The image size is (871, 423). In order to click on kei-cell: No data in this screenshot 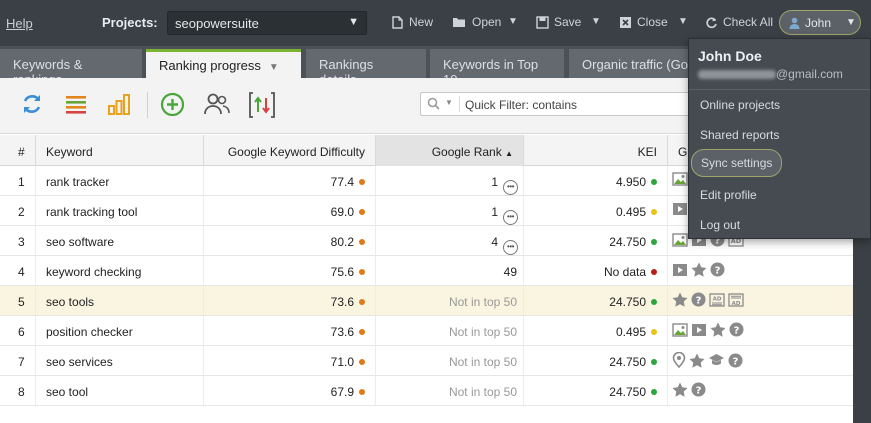, I will do `click(596, 271)`.